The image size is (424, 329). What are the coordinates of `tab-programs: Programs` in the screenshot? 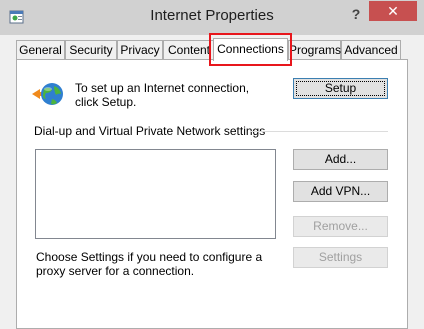 It's located at (314, 50).